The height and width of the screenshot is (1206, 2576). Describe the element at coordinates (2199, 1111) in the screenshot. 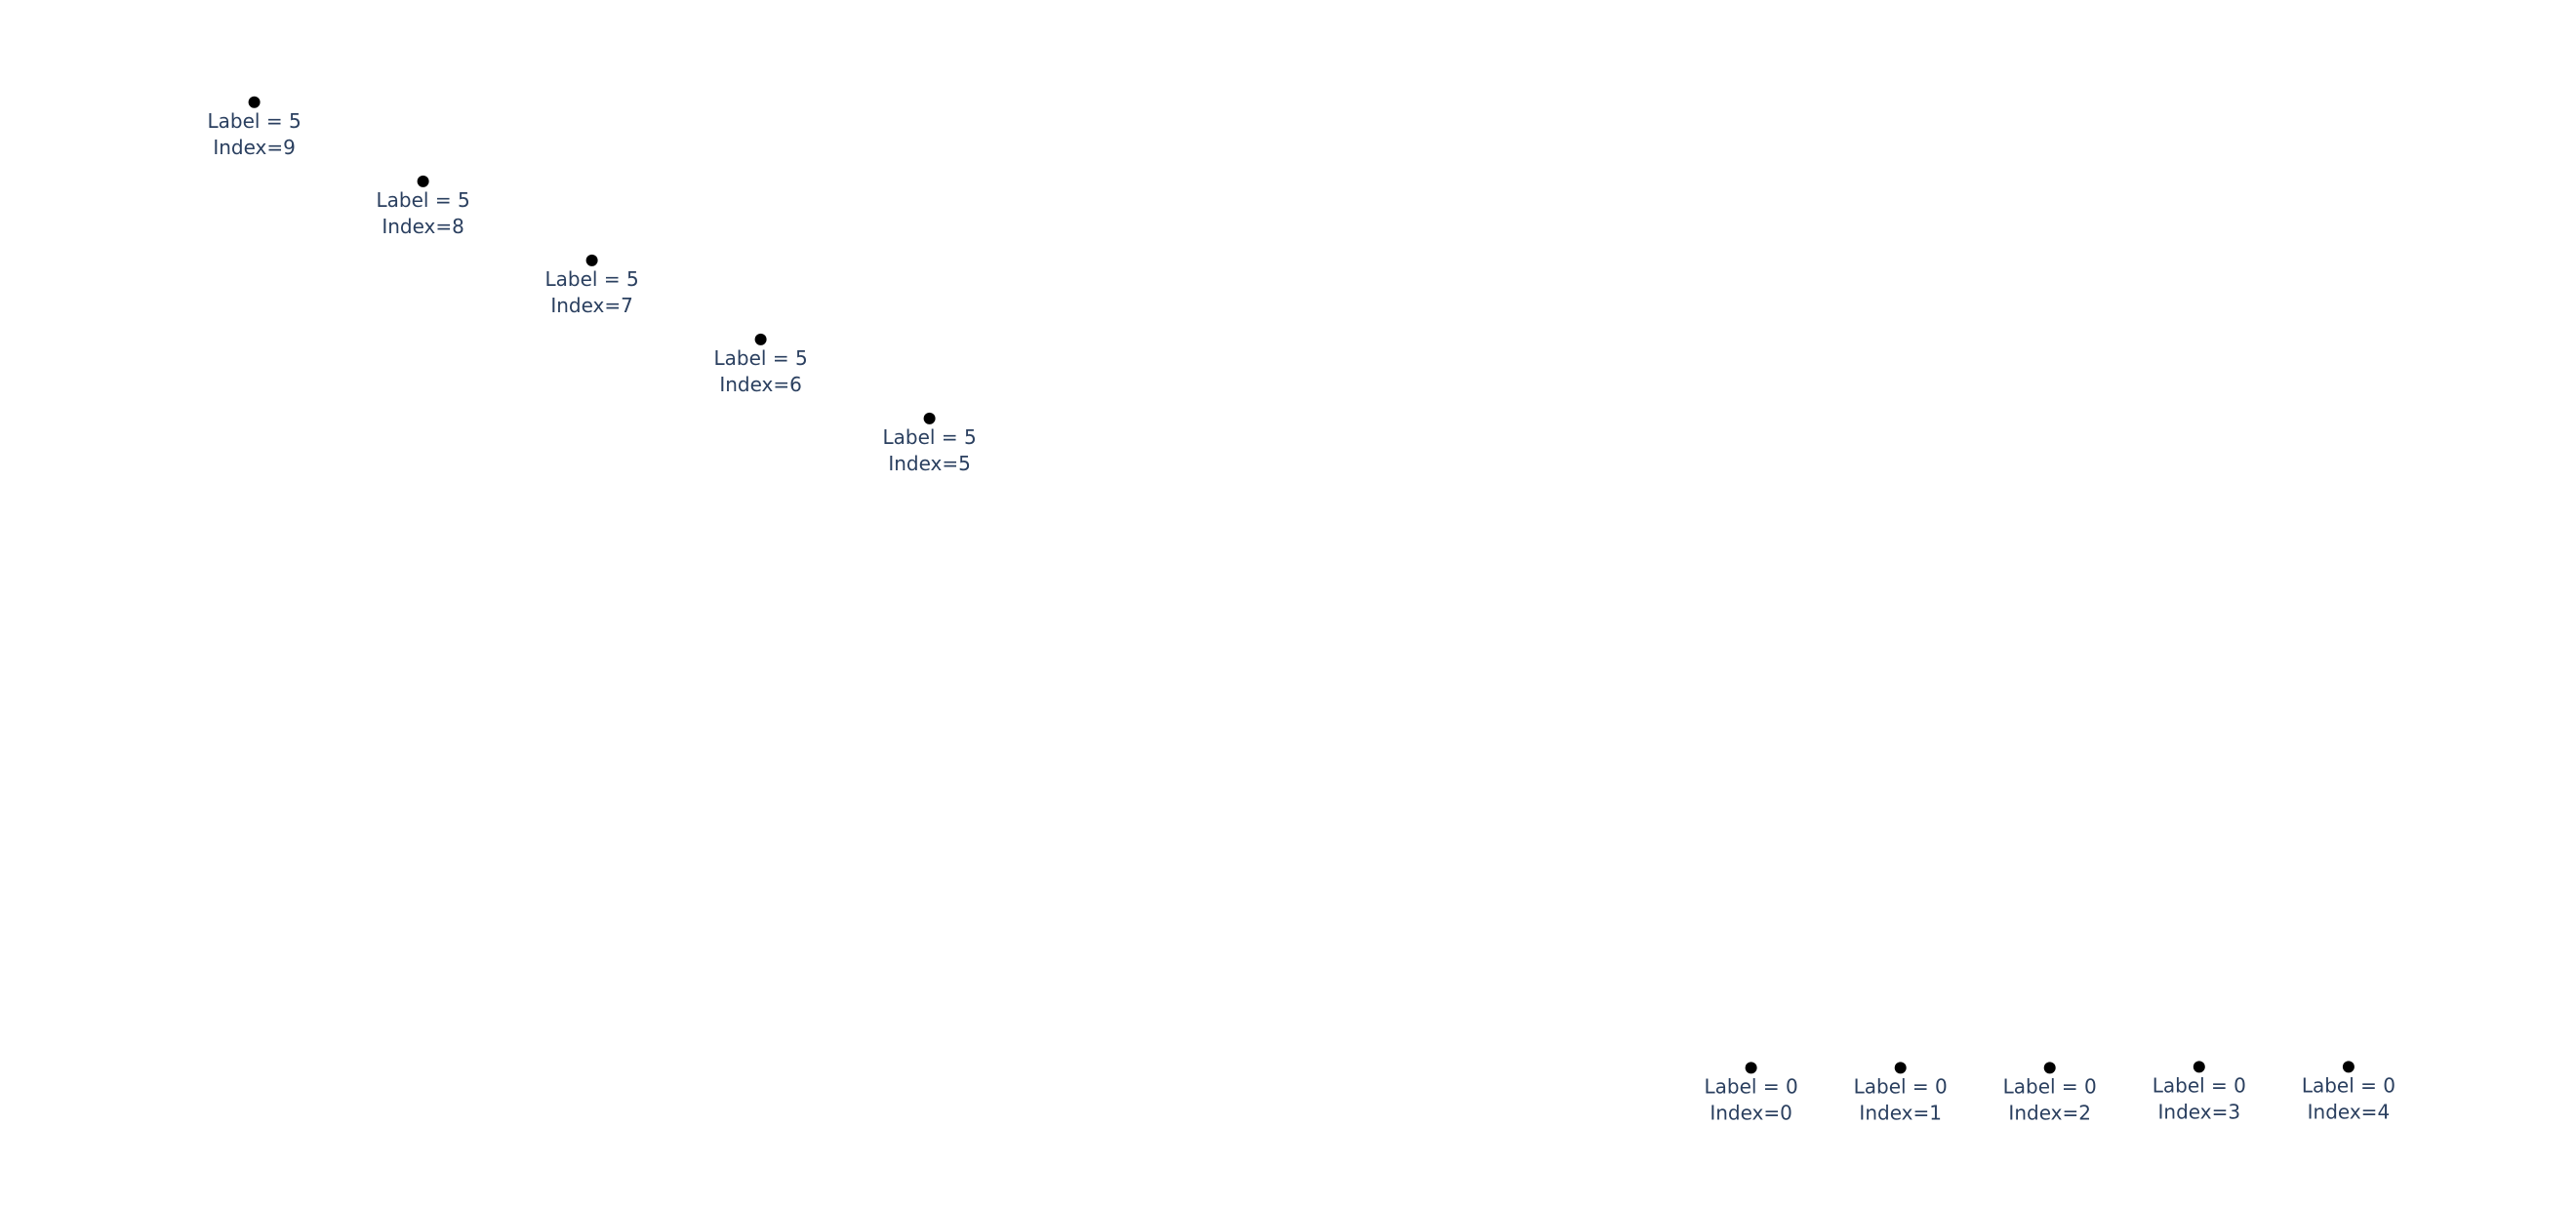

I see `point-label: Index=3` at that location.